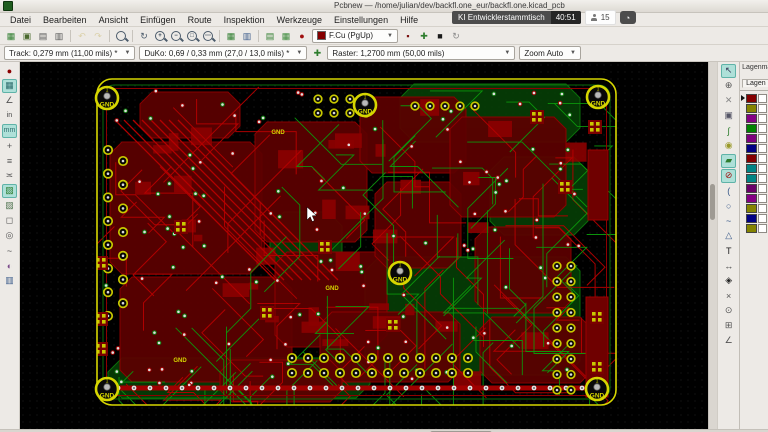  Describe the element at coordinates (728, 296) in the screenshot. I see `delete-tool-icon: ×` at that location.